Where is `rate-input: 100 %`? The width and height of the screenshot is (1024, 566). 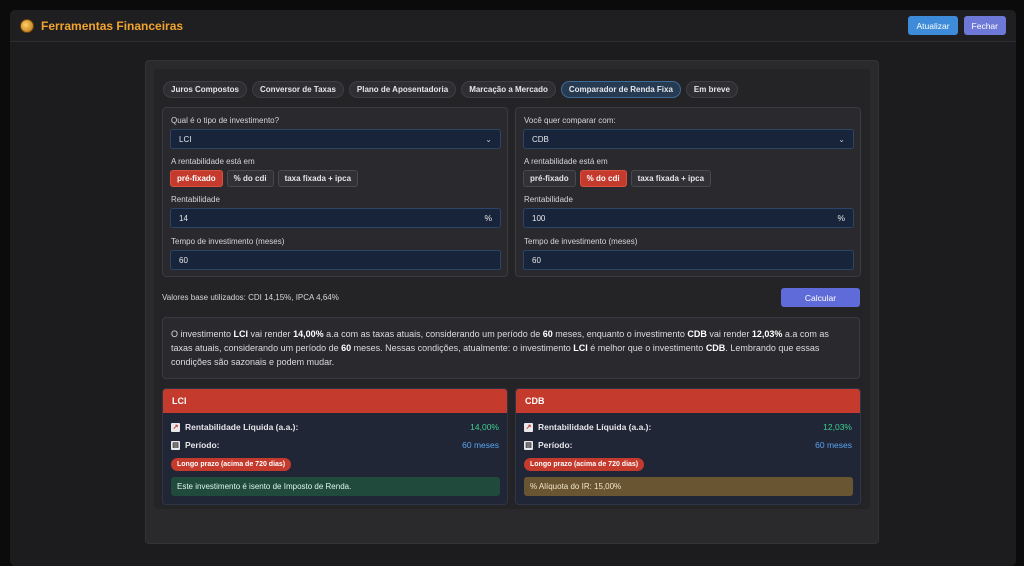
rate-input: 100 % is located at coordinates (688, 218).